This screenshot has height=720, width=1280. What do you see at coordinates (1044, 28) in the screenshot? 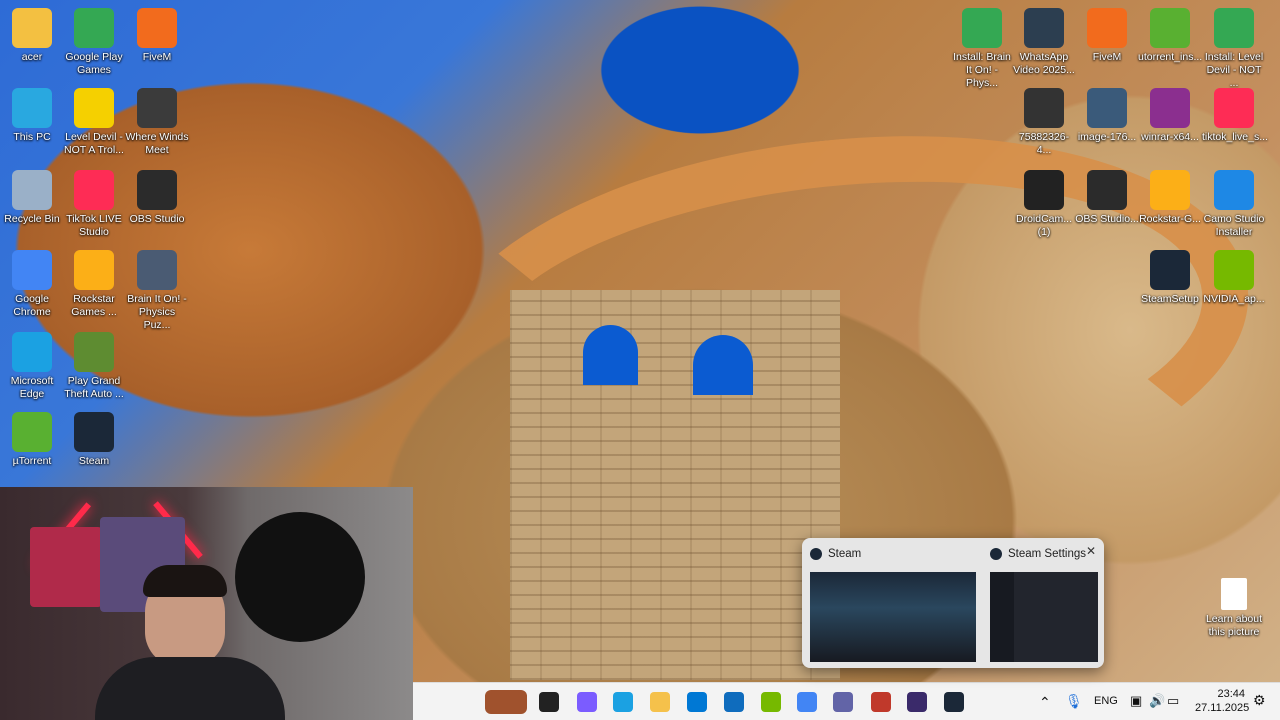
I see `video-file-icon` at bounding box center [1044, 28].